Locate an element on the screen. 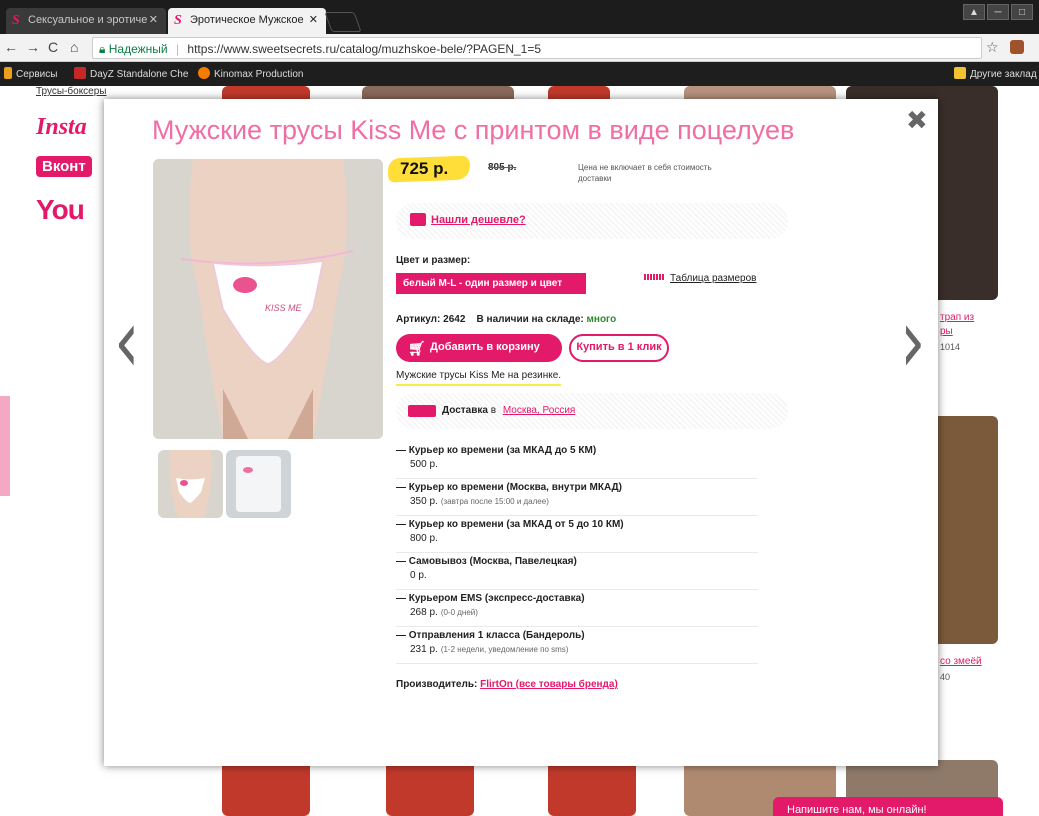 The width and height of the screenshot is (1039, 816). minimize-icon: ─ is located at coordinates (998, 12).